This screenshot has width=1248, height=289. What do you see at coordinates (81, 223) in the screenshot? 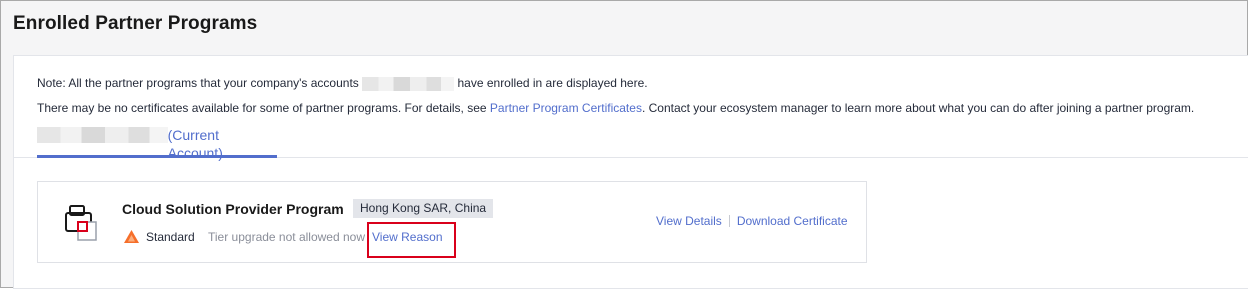
I see `briefcase-icon` at bounding box center [81, 223].